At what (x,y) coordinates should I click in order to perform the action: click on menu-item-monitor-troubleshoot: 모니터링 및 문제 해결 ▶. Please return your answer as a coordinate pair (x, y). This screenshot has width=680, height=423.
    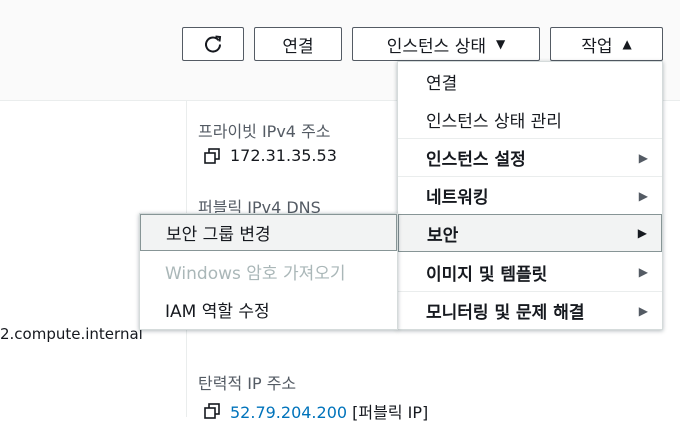
    Looking at the image, I should click on (530, 310).